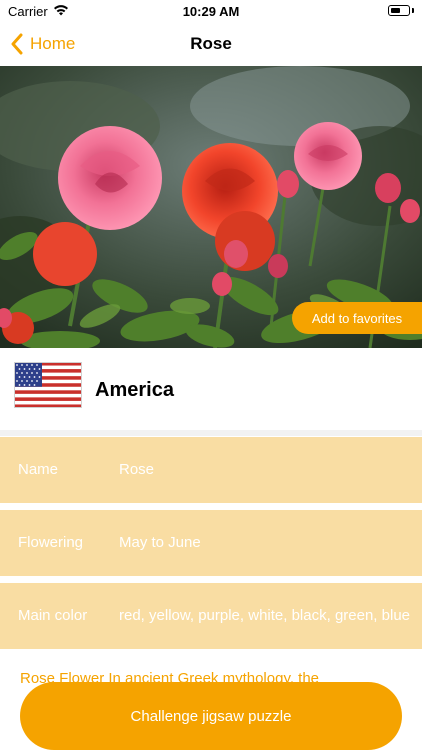 The image size is (422, 750). What do you see at coordinates (211, 470) in the screenshot?
I see `info-row-name: Name Rose` at bounding box center [211, 470].